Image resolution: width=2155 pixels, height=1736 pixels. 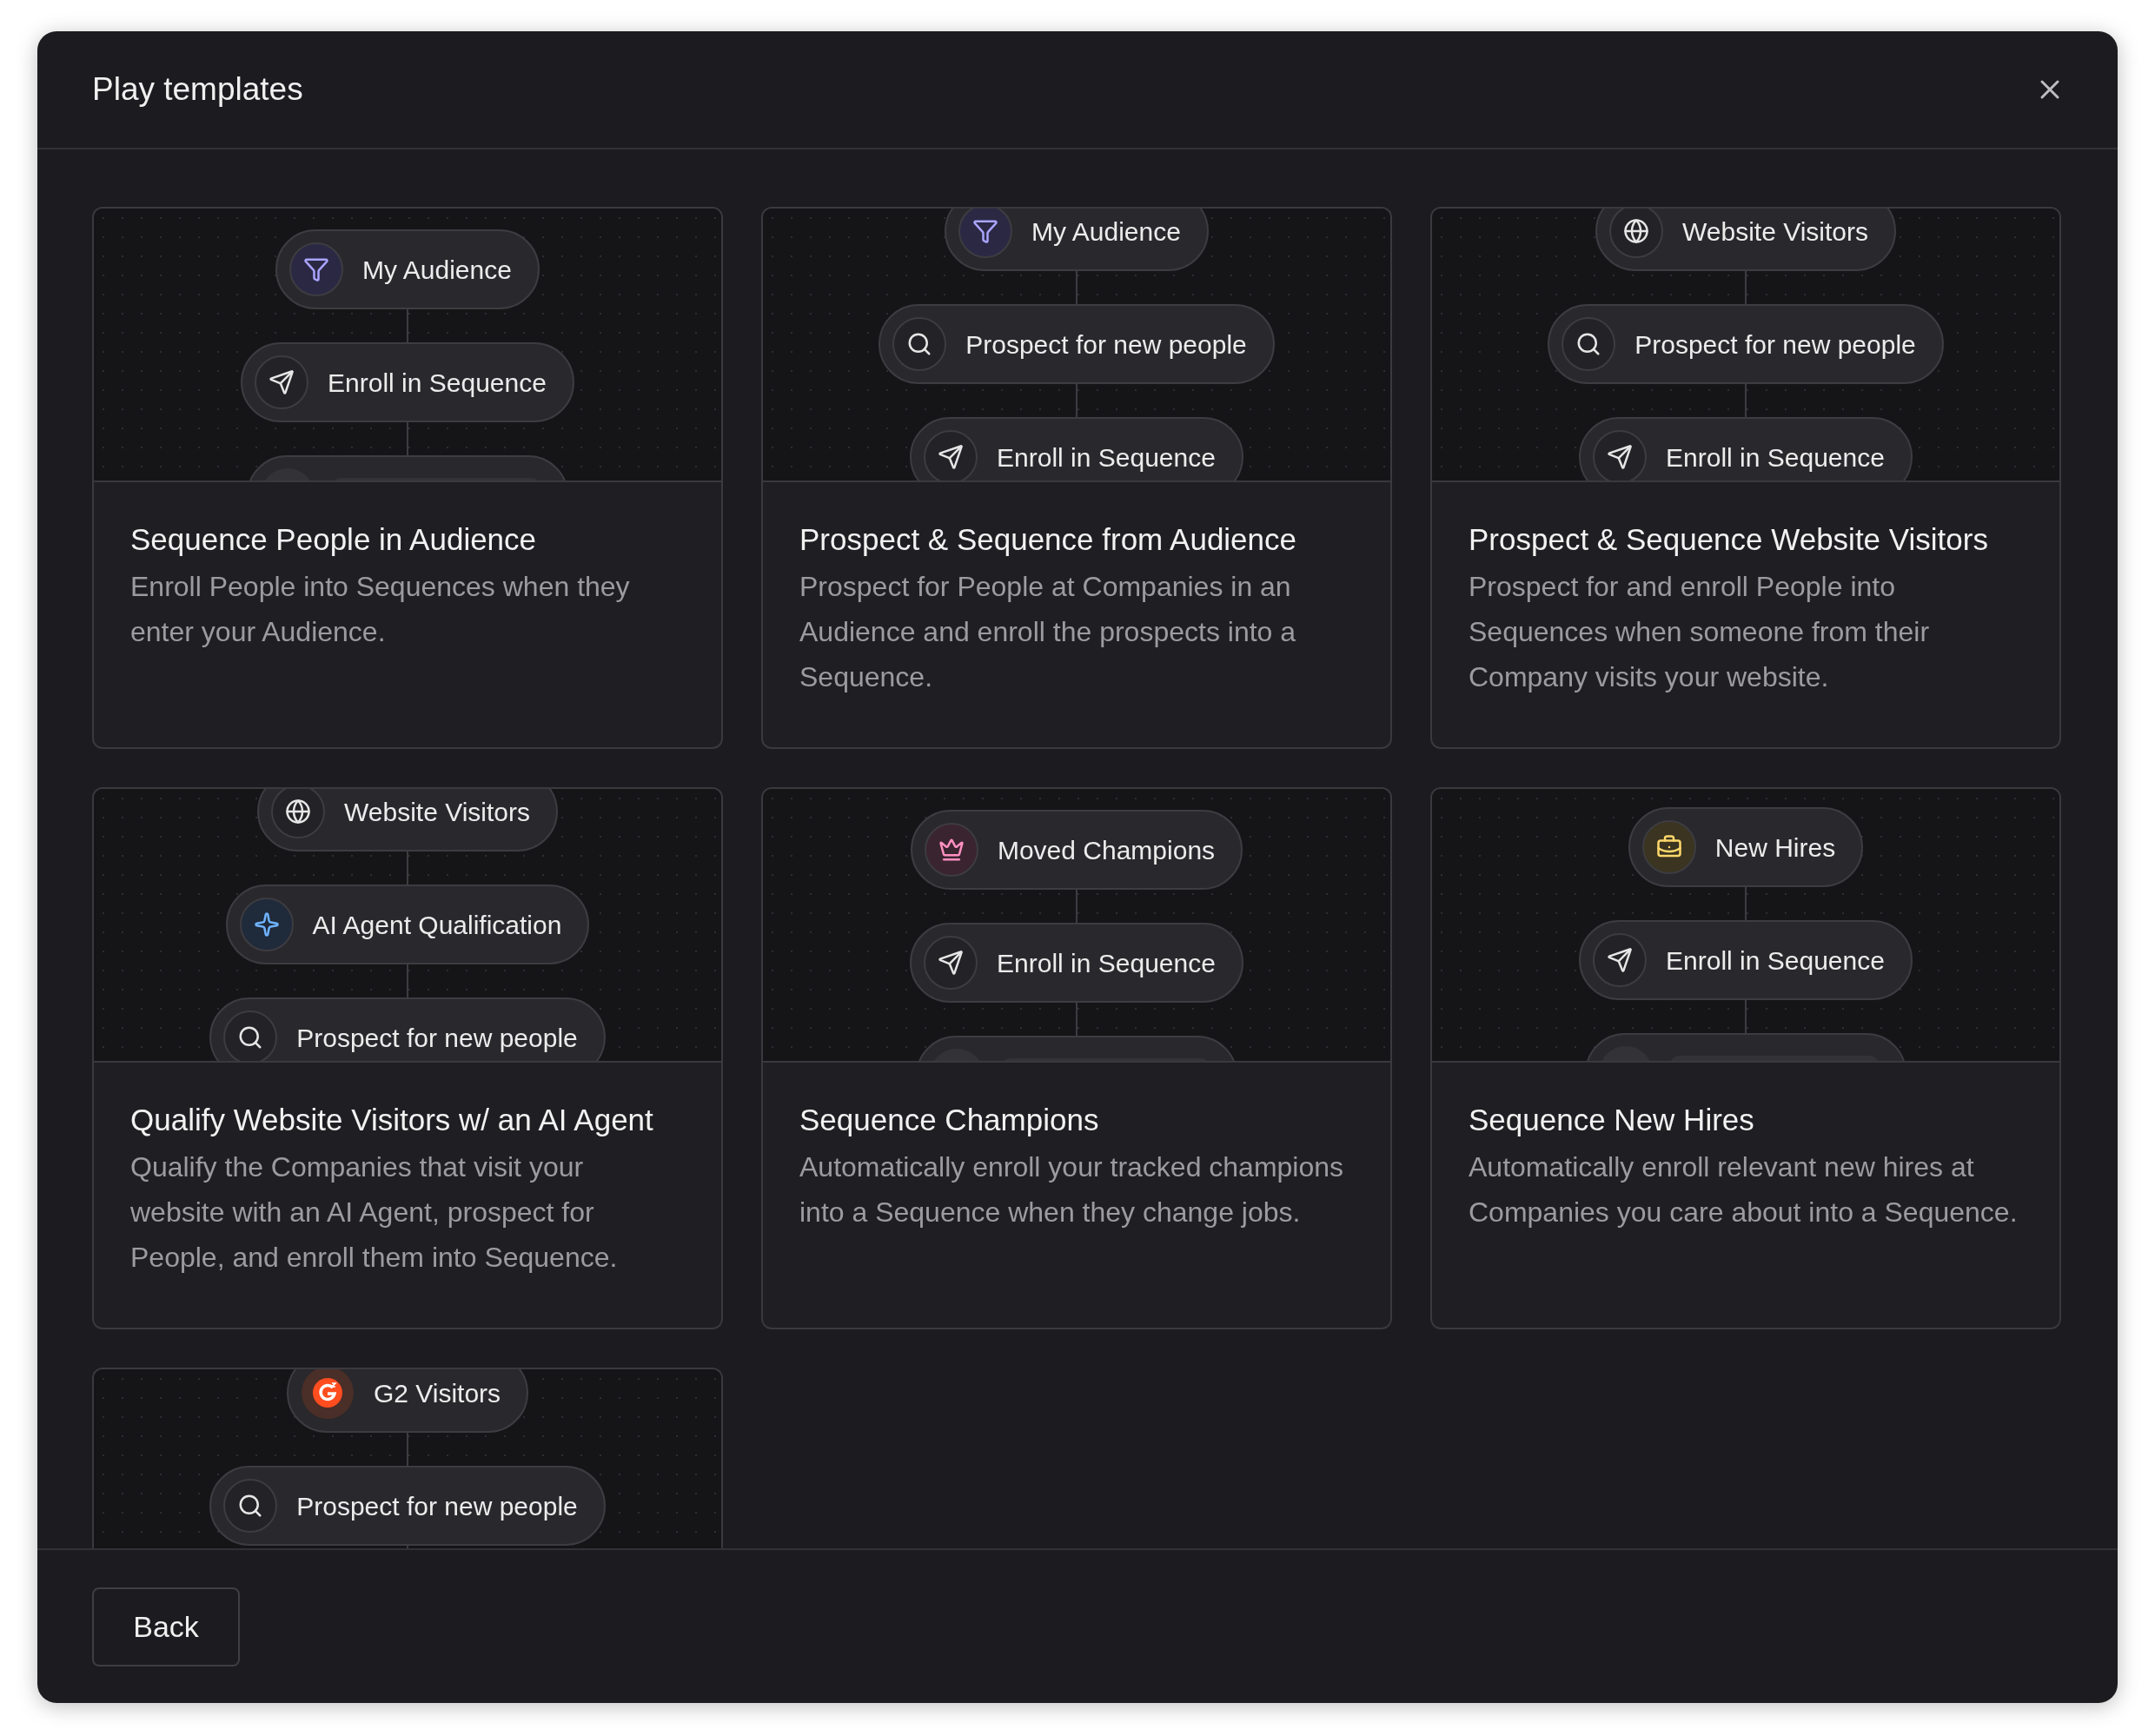 What do you see at coordinates (949, 1120) in the screenshot?
I see `template-title: Sequence Champions` at bounding box center [949, 1120].